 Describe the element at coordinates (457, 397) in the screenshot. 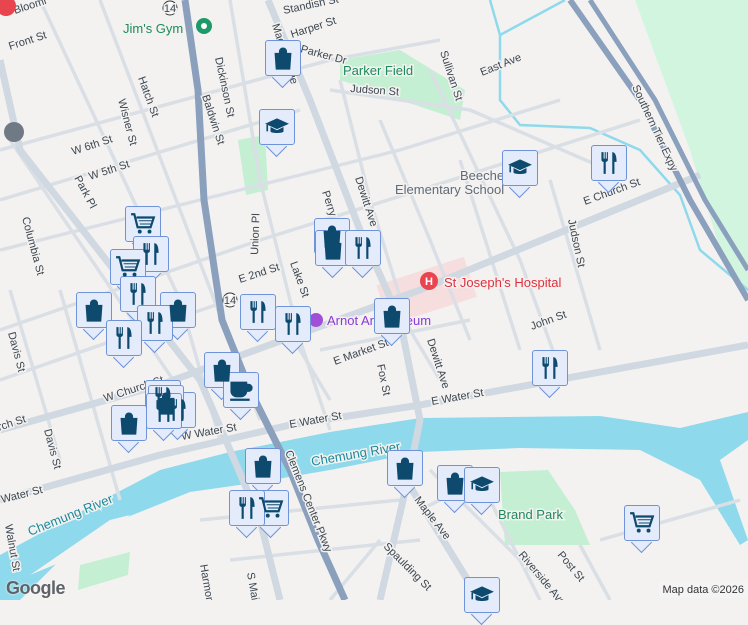

I see `label-e-water: E Water St` at that location.